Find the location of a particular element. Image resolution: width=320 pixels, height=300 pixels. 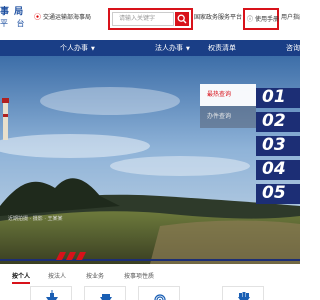

tab-hot-query: 最热查询 is located at coordinates (228, 95).